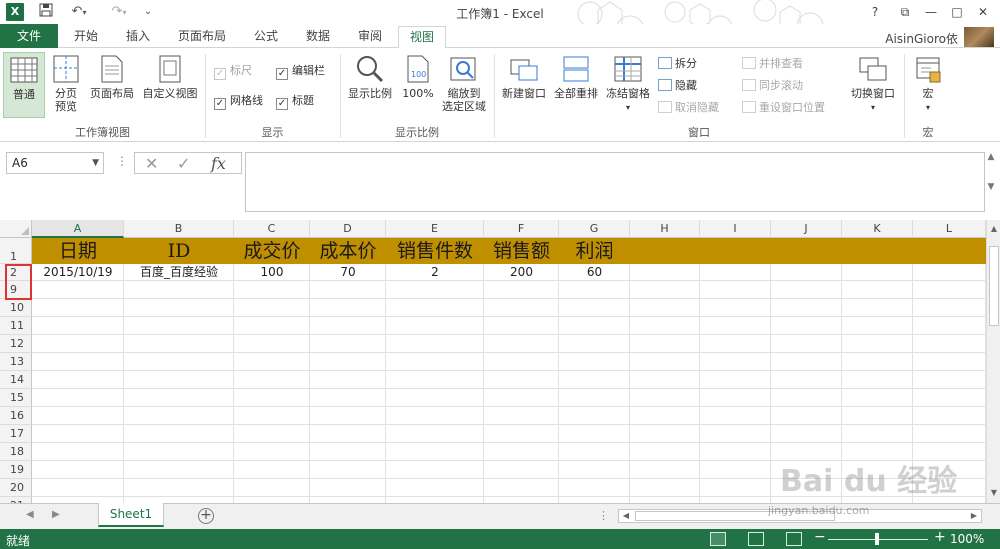  Describe the element at coordinates (295, 102) in the screenshot. I see `headings-checkbox: ✓ 标题` at that location.